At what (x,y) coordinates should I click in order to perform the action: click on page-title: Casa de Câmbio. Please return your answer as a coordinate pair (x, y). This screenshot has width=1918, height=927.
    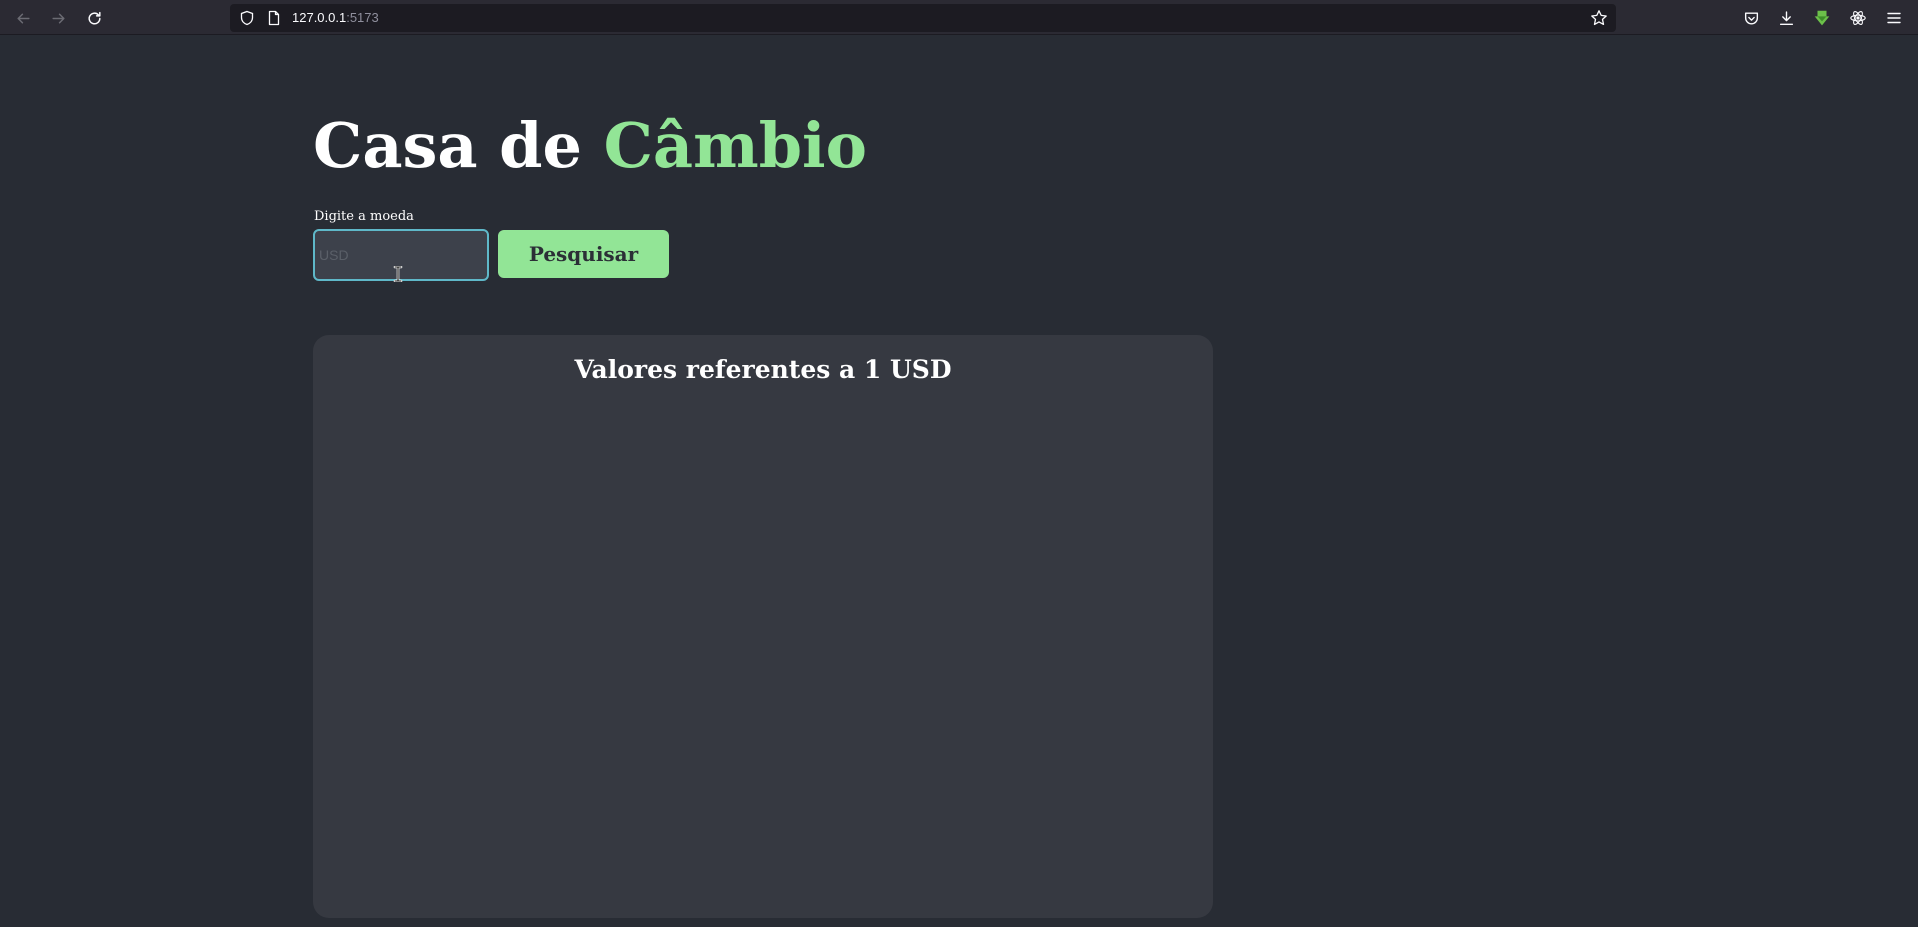
    Looking at the image, I should click on (590, 146).